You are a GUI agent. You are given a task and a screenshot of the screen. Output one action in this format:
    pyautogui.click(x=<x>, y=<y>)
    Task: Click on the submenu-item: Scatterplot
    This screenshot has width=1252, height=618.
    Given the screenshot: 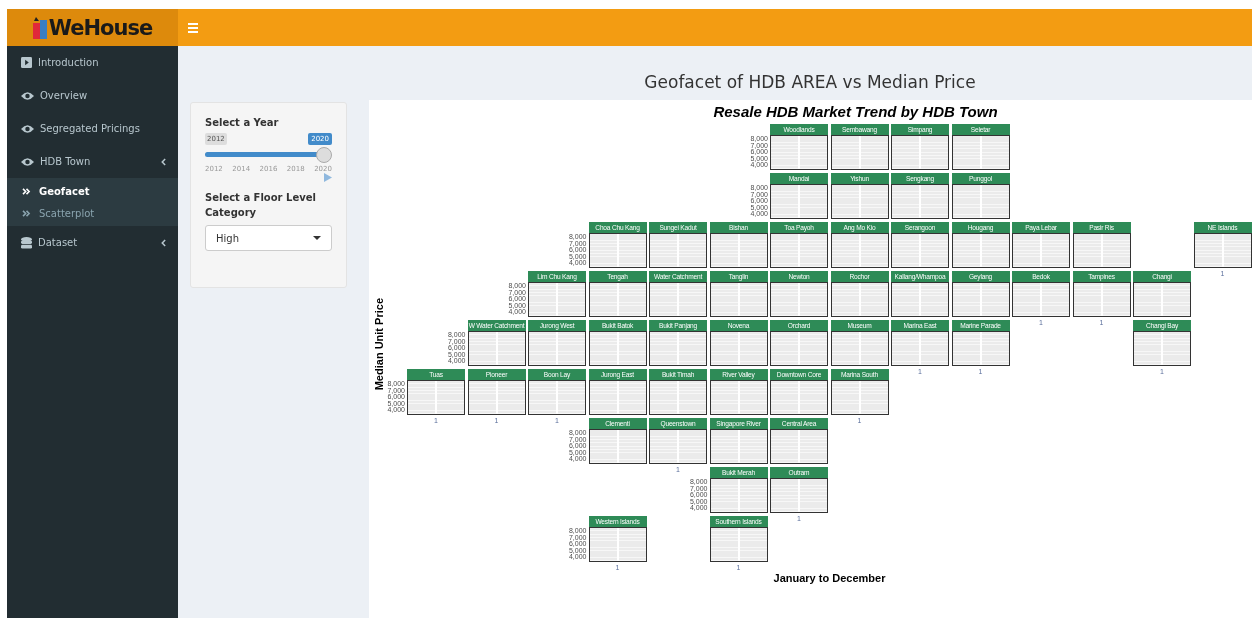 What is the action you would take?
    pyautogui.click(x=92, y=213)
    